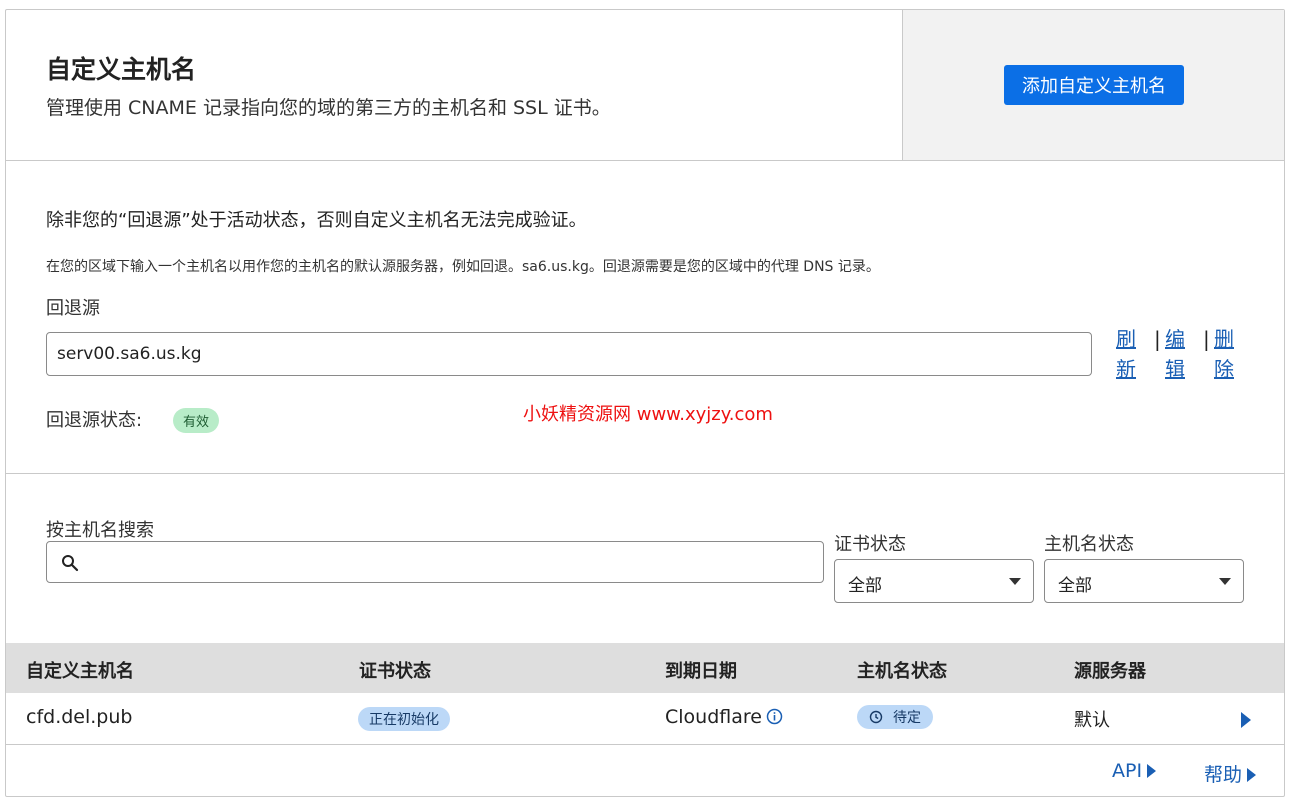 Image resolution: width=1292 pixels, height=804 pixels. What do you see at coordinates (404, 719) in the screenshot?
I see `cert-status-pill: 正在初始化` at bounding box center [404, 719].